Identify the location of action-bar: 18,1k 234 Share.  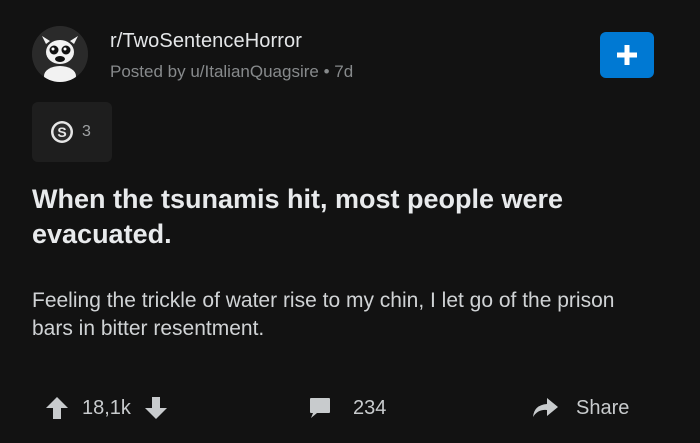
(350, 408).